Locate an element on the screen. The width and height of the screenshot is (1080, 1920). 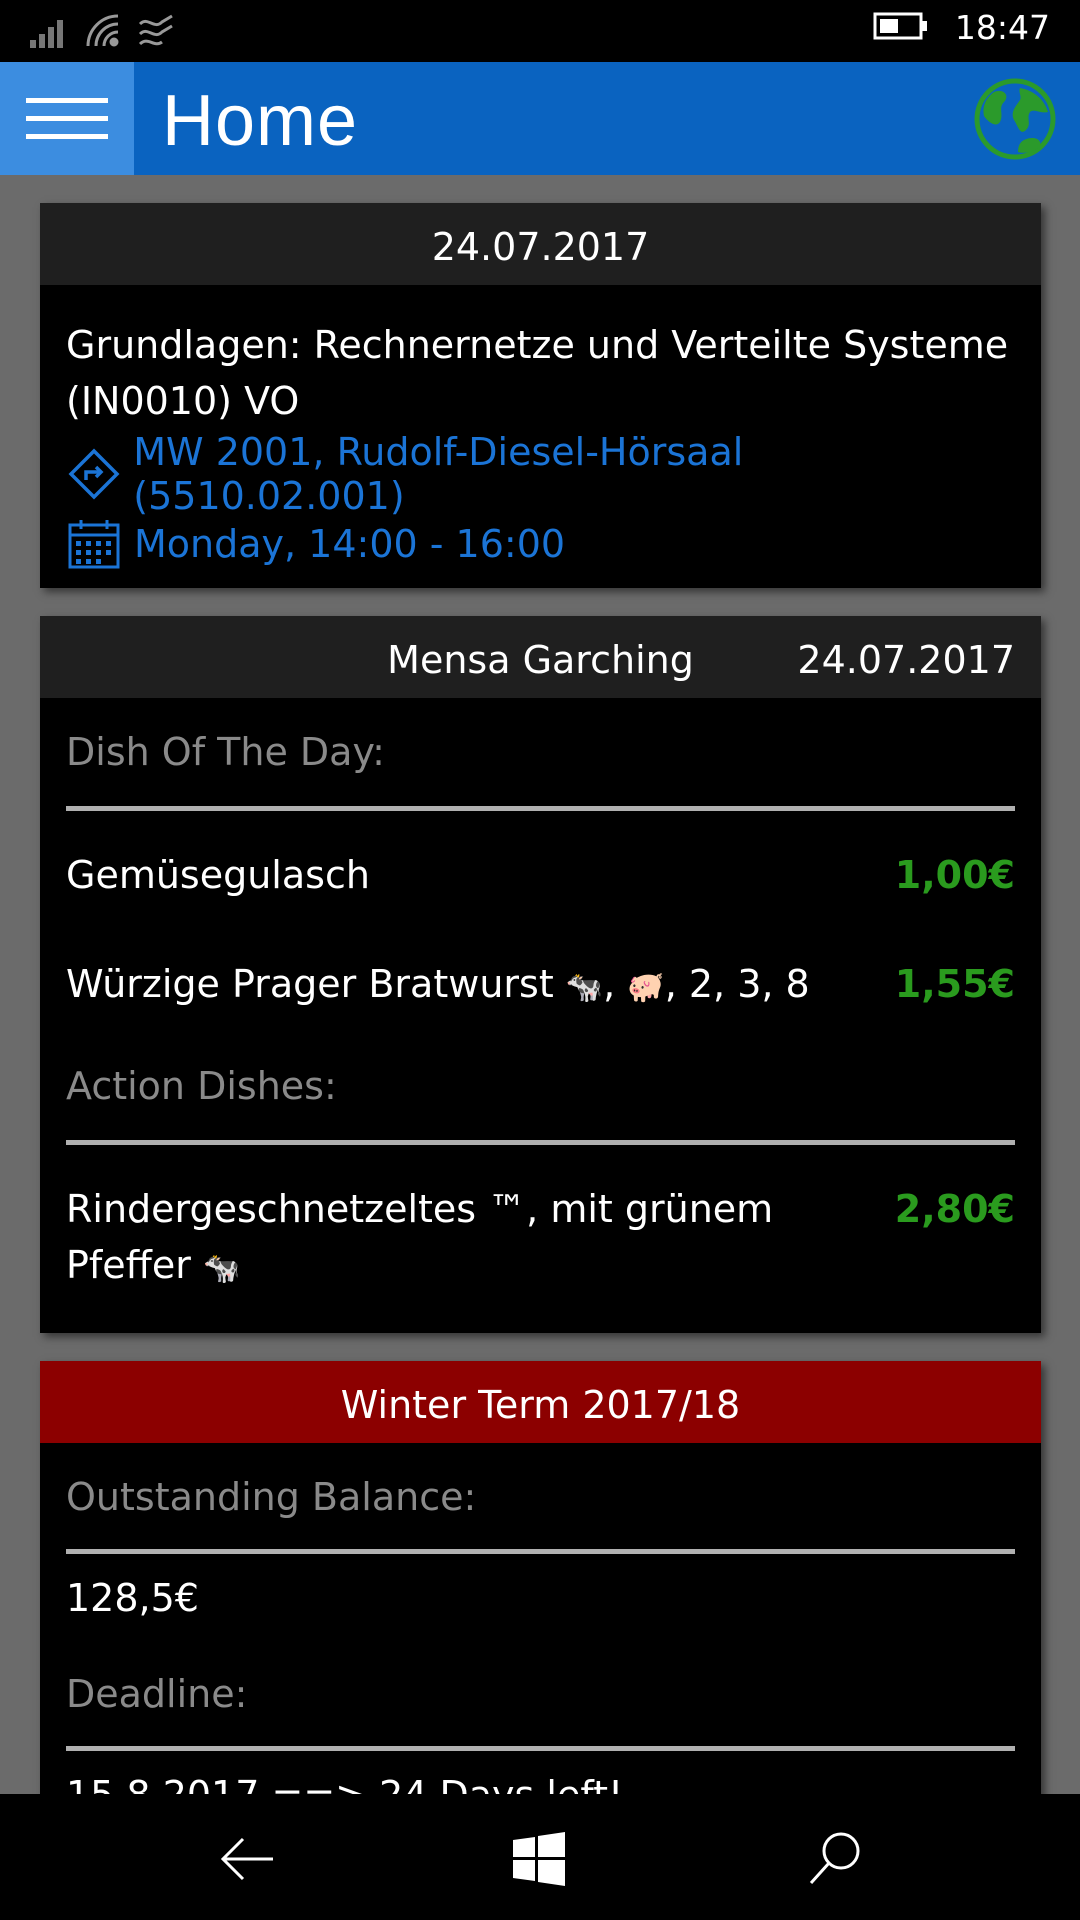
start-button is located at coordinates (539, 1859).